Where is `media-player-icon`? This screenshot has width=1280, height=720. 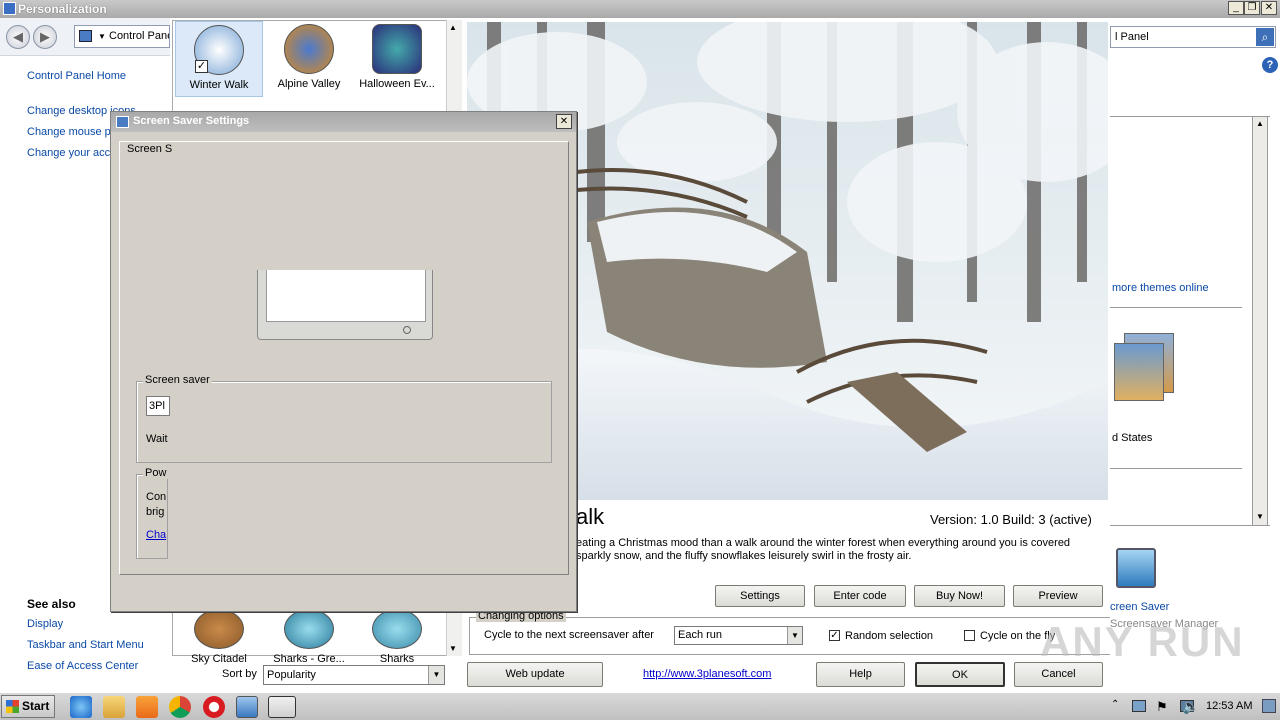 media-player-icon is located at coordinates (147, 707).